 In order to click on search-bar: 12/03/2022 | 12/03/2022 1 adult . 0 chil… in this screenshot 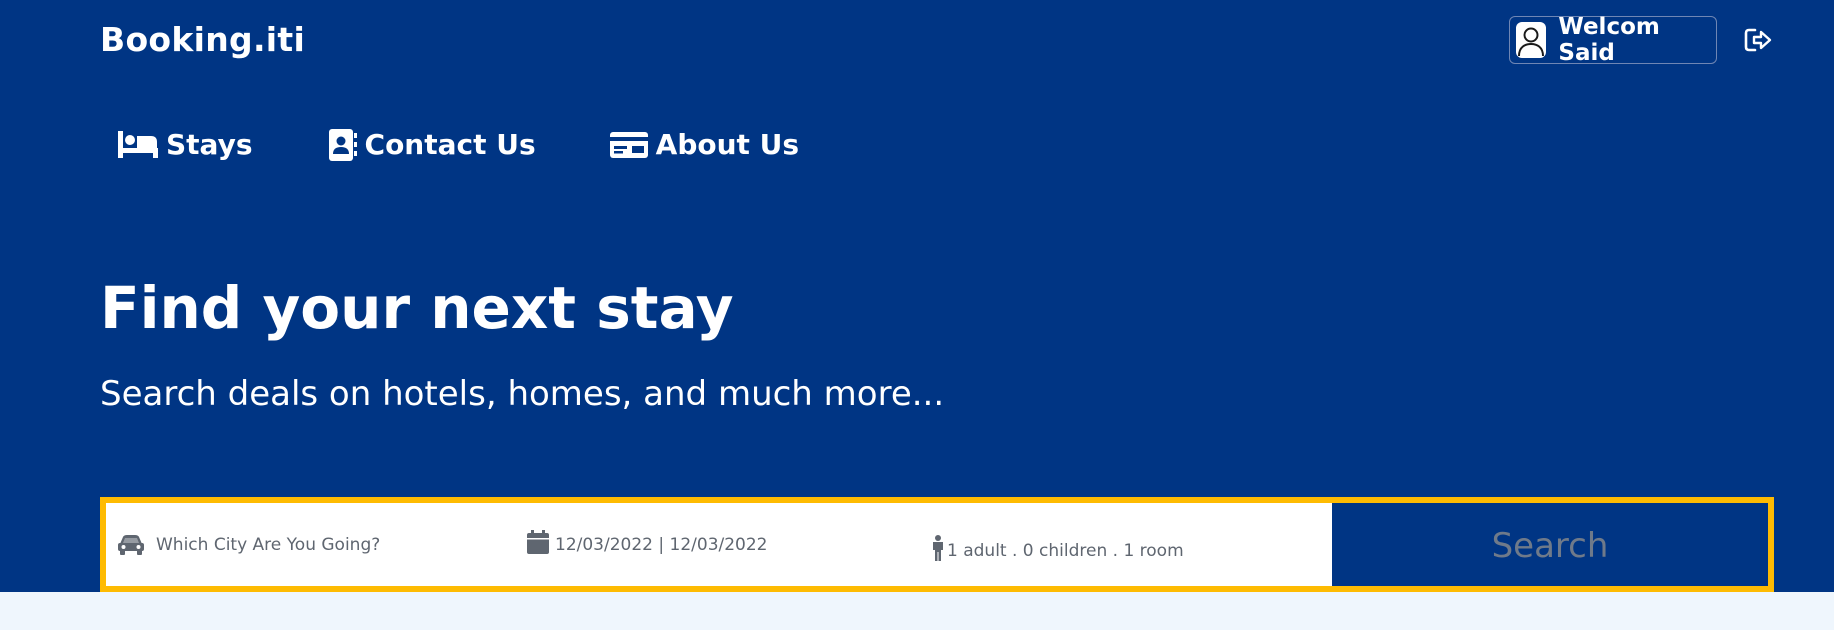, I will do `click(937, 544)`.